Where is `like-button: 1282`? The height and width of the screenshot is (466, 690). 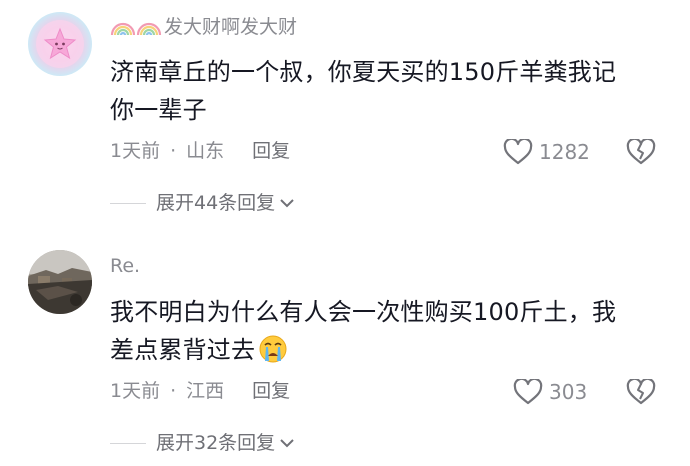
like-button: 1282 is located at coordinates (546, 152).